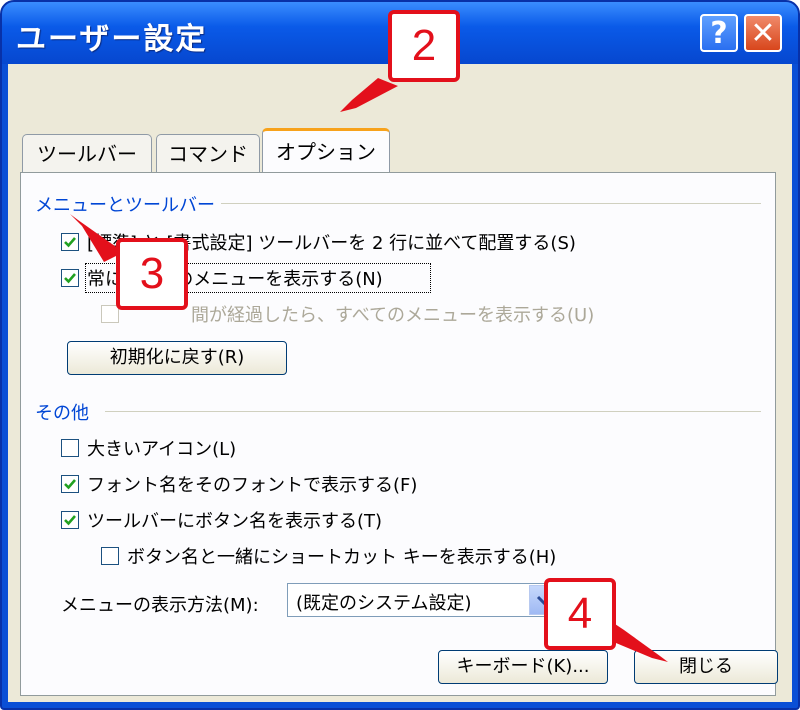 The image size is (800, 710). I want to click on callout-badge-2: 2, so click(424, 46).